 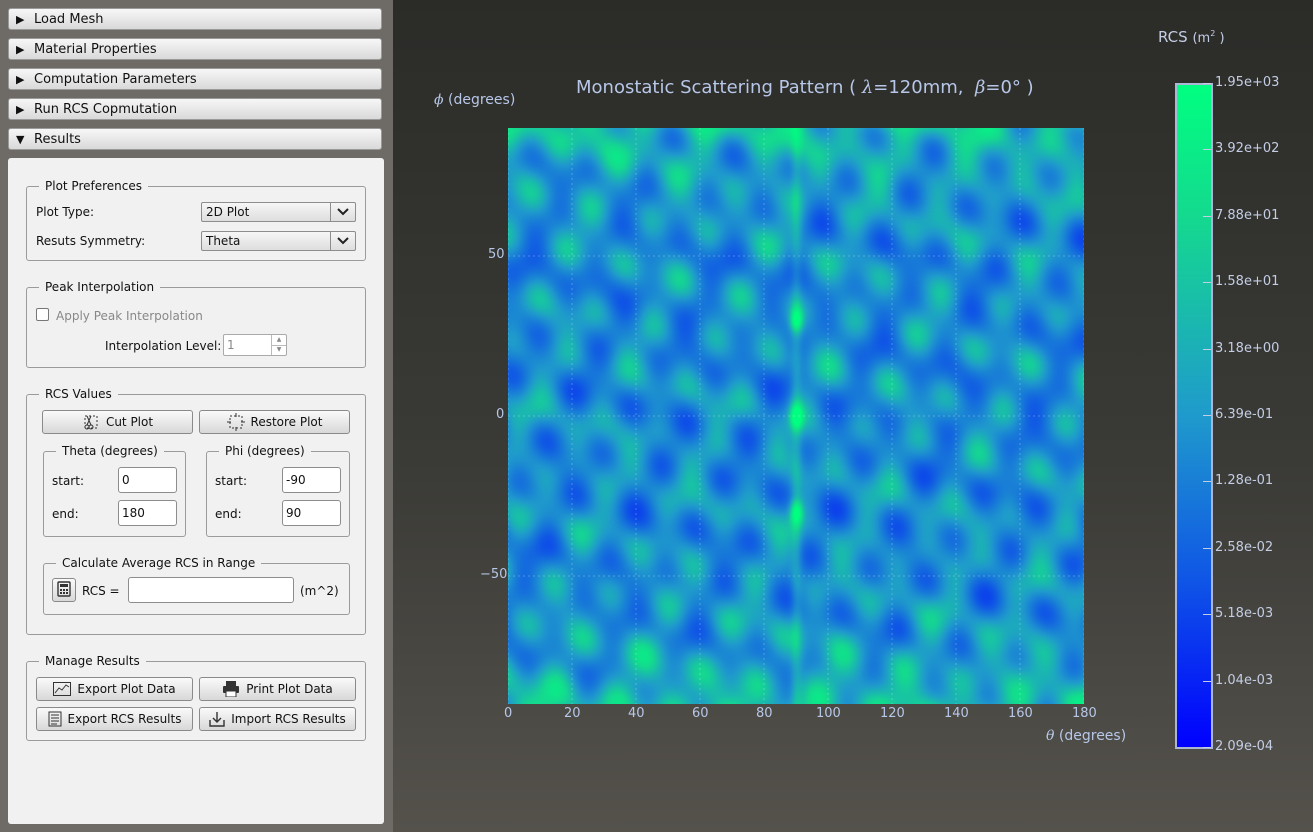 What do you see at coordinates (508, 713) in the screenshot?
I see `x-tick-label: 0` at bounding box center [508, 713].